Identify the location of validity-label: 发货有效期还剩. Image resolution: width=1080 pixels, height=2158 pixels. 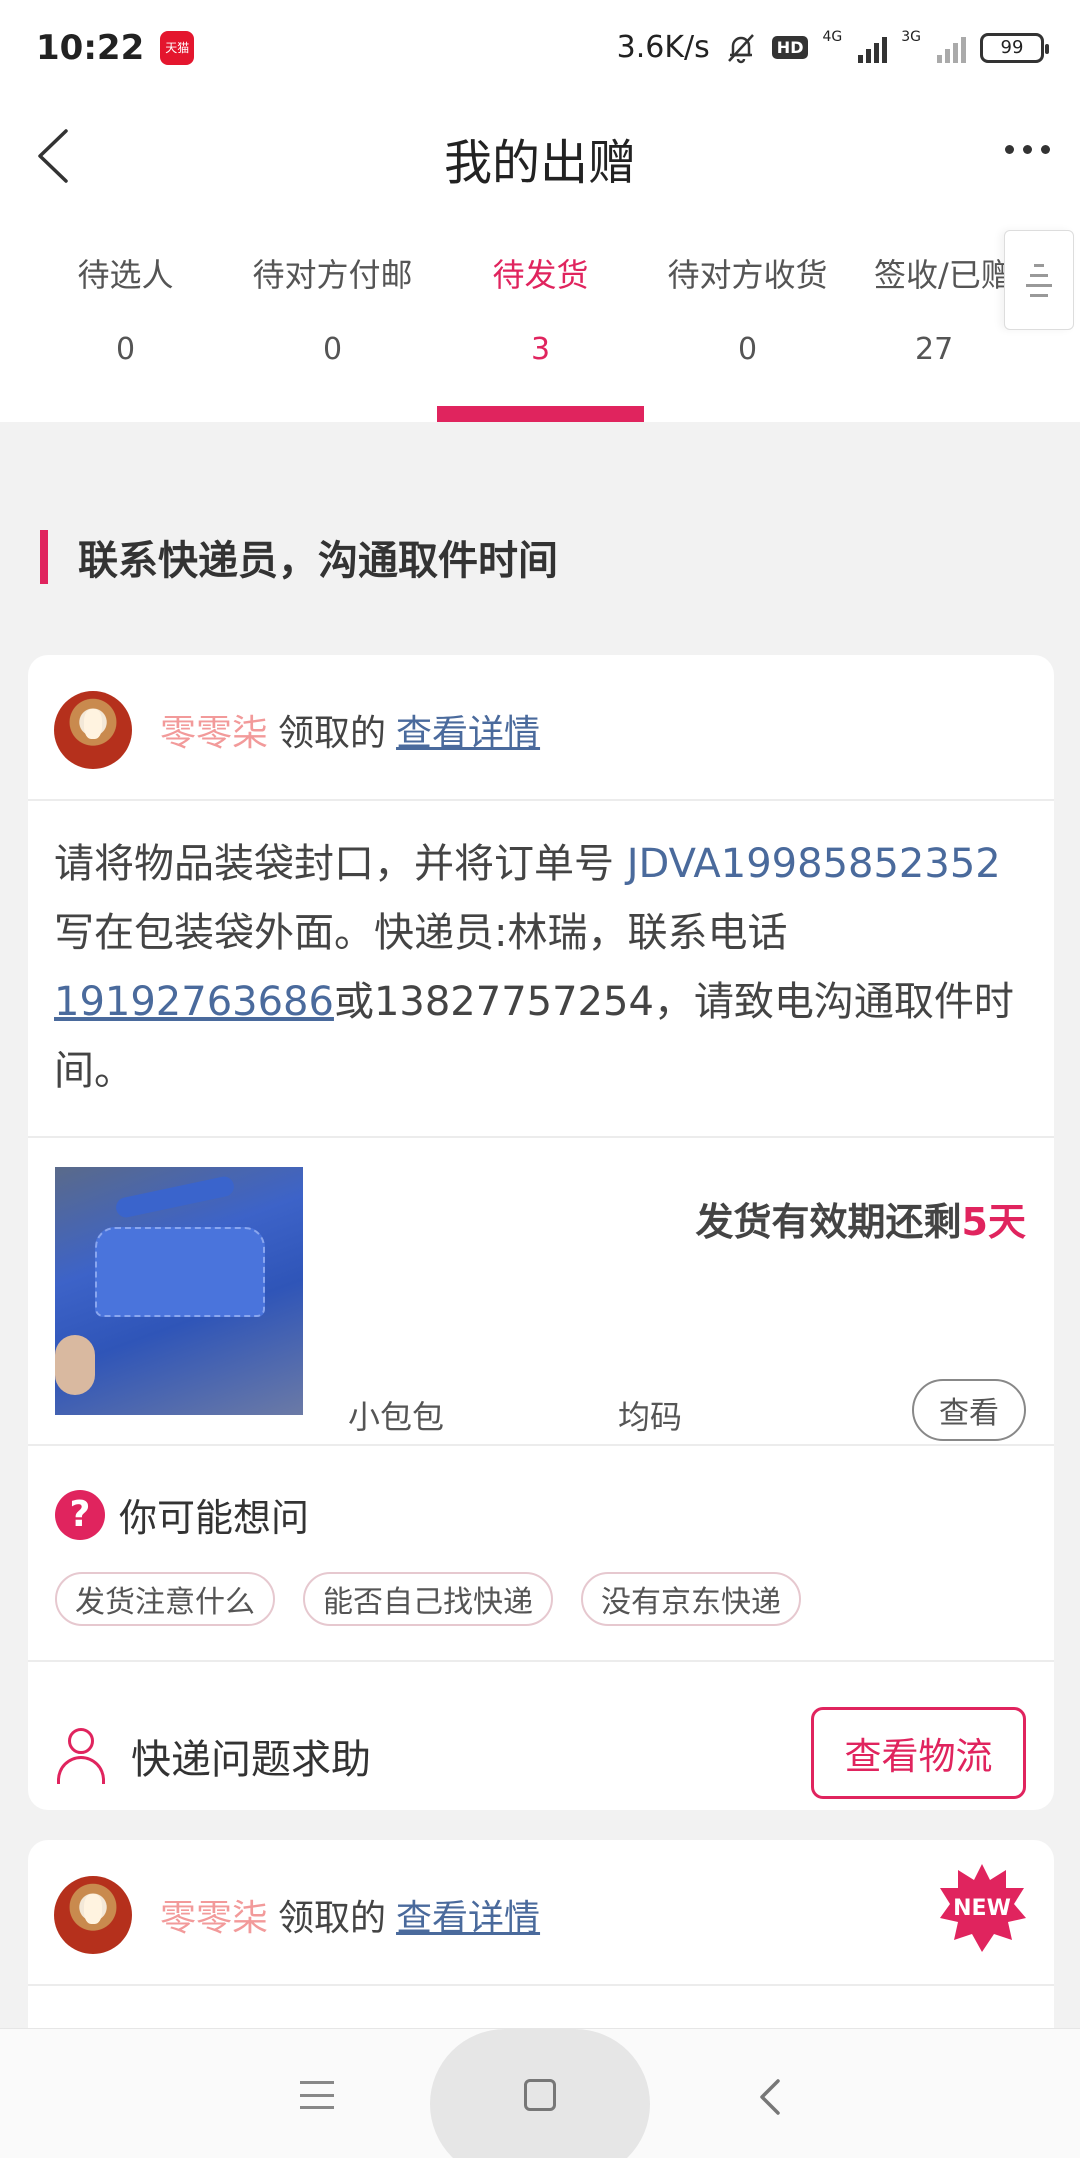
(828, 1222).